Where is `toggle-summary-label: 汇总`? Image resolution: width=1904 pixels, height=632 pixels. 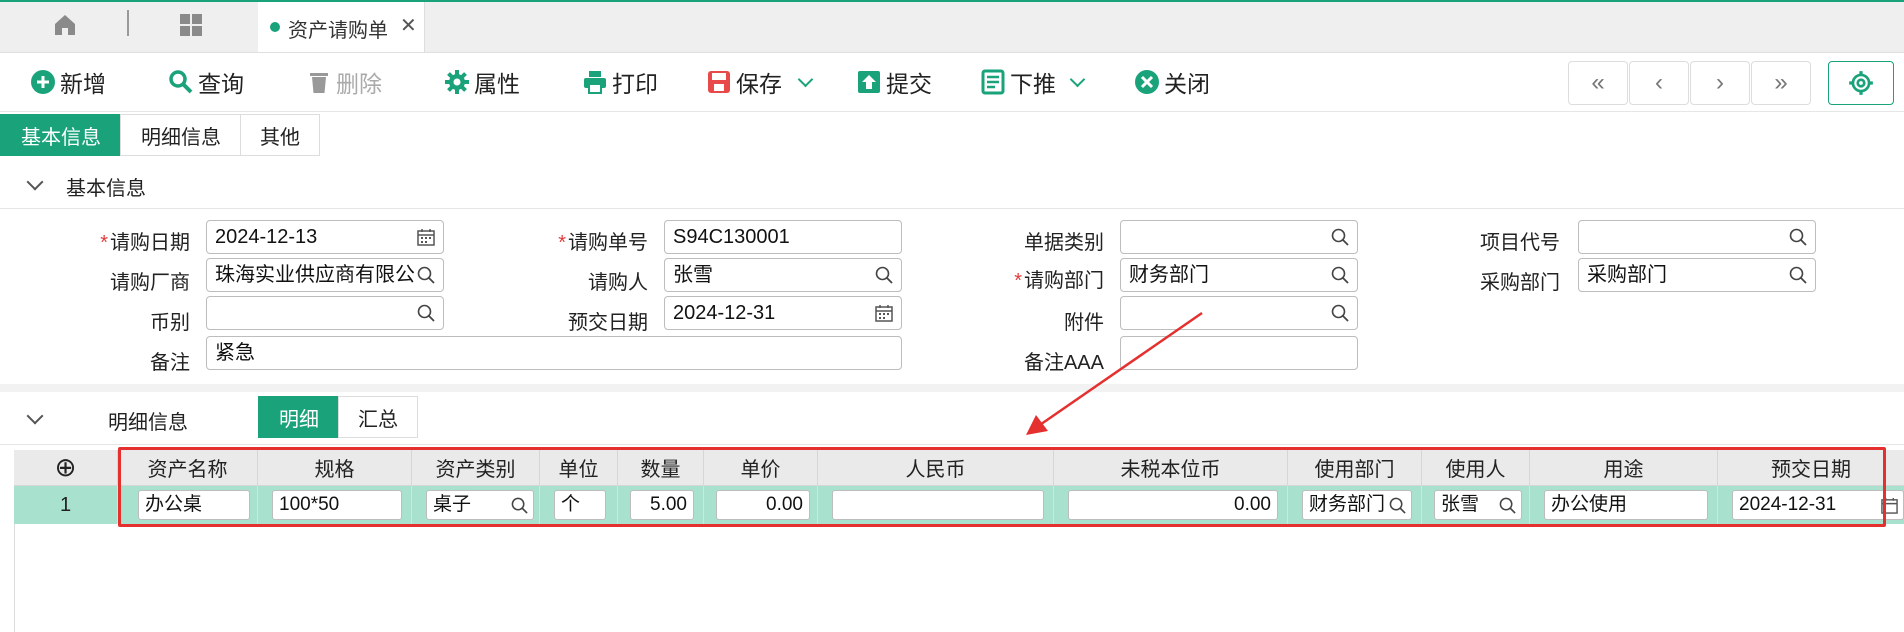 toggle-summary-label: 汇总 is located at coordinates (378, 419).